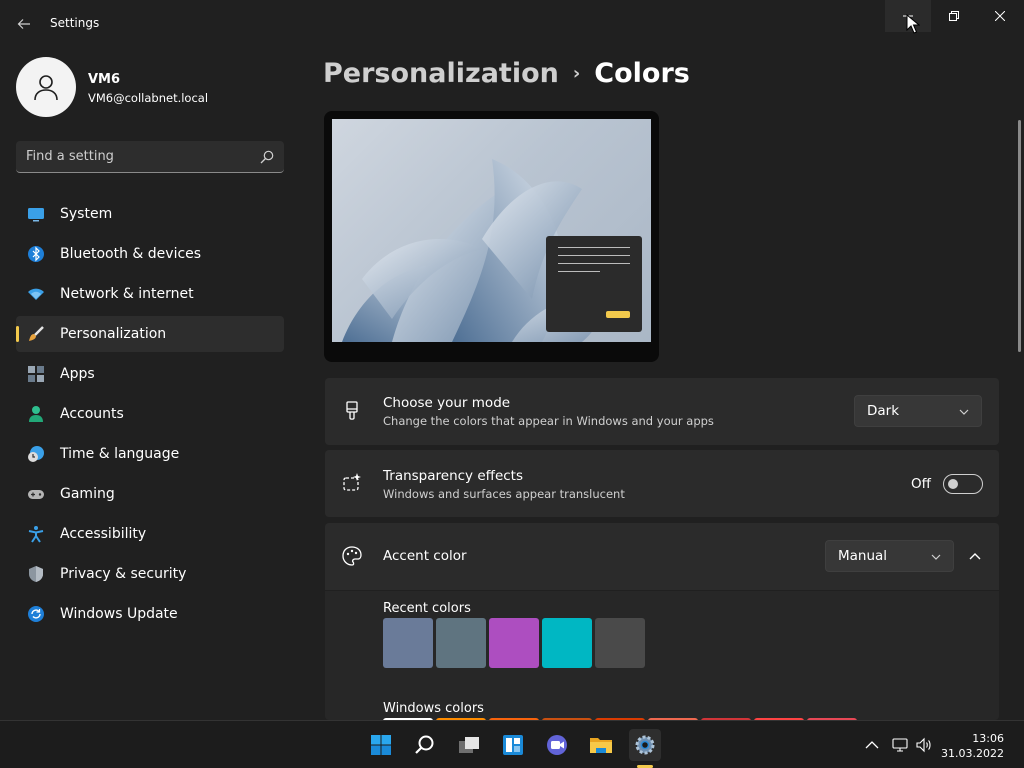 This screenshot has height=768, width=1024. Describe the element at coordinates (36, 614) in the screenshot. I see `update-icon` at that location.